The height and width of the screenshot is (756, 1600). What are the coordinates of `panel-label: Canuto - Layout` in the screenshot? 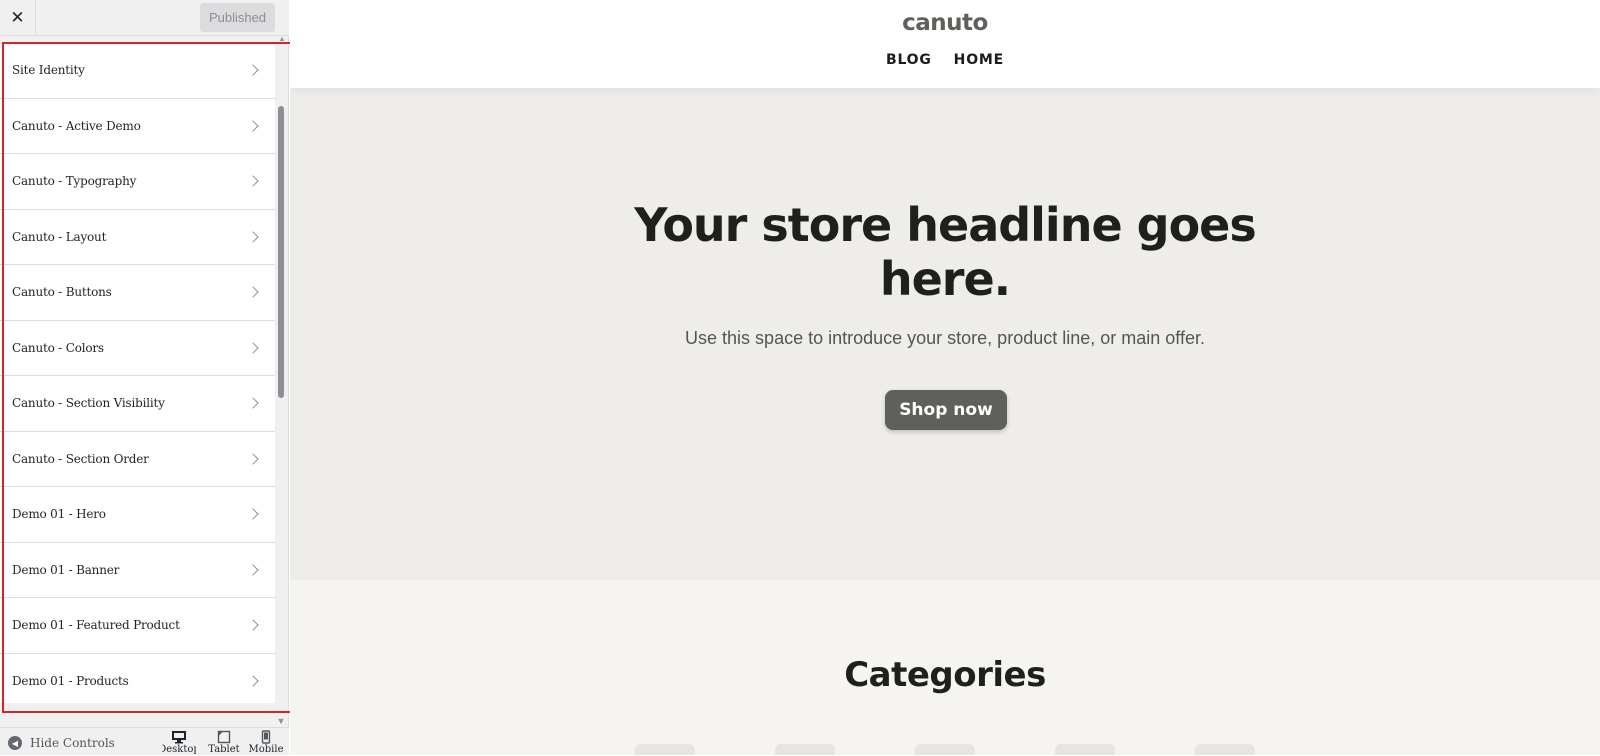 It's located at (59, 236).